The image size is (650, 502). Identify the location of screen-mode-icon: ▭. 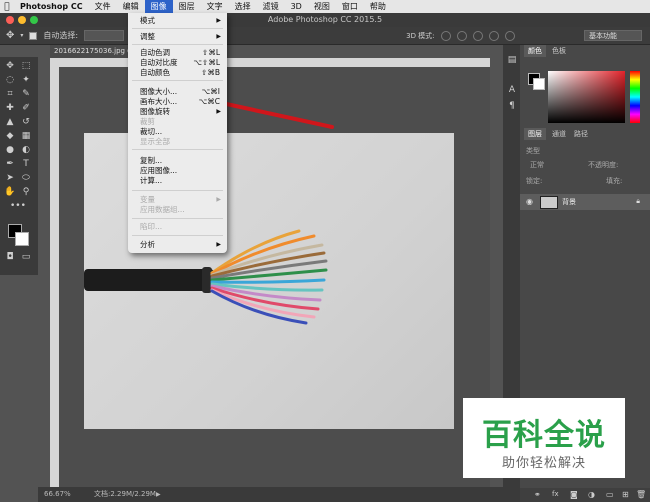
(26, 257).